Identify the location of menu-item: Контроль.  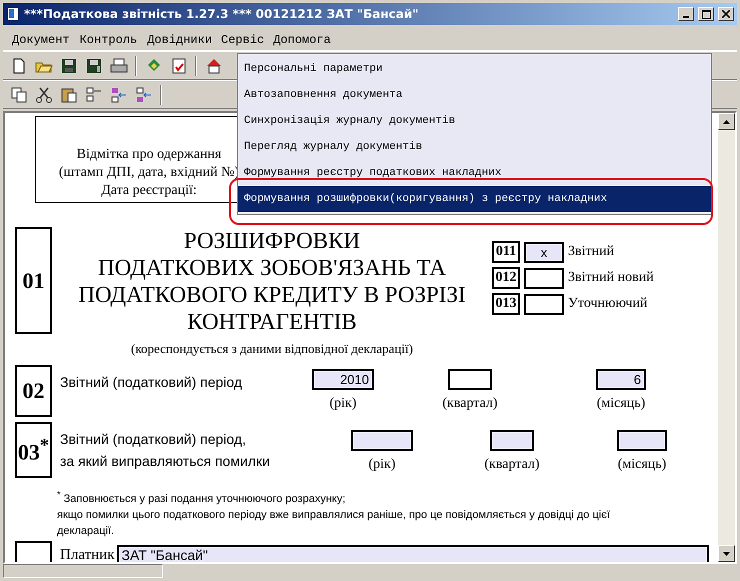
(108, 40).